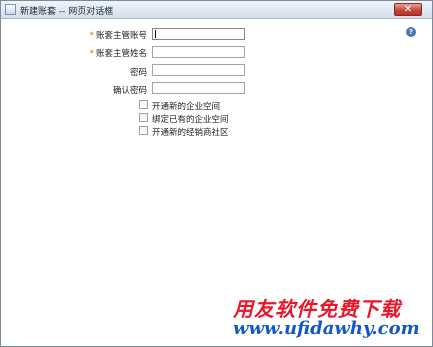  What do you see at coordinates (118, 36) in the screenshot?
I see `manager-account-label: * 账套主管账号` at bounding box center [118, 36].